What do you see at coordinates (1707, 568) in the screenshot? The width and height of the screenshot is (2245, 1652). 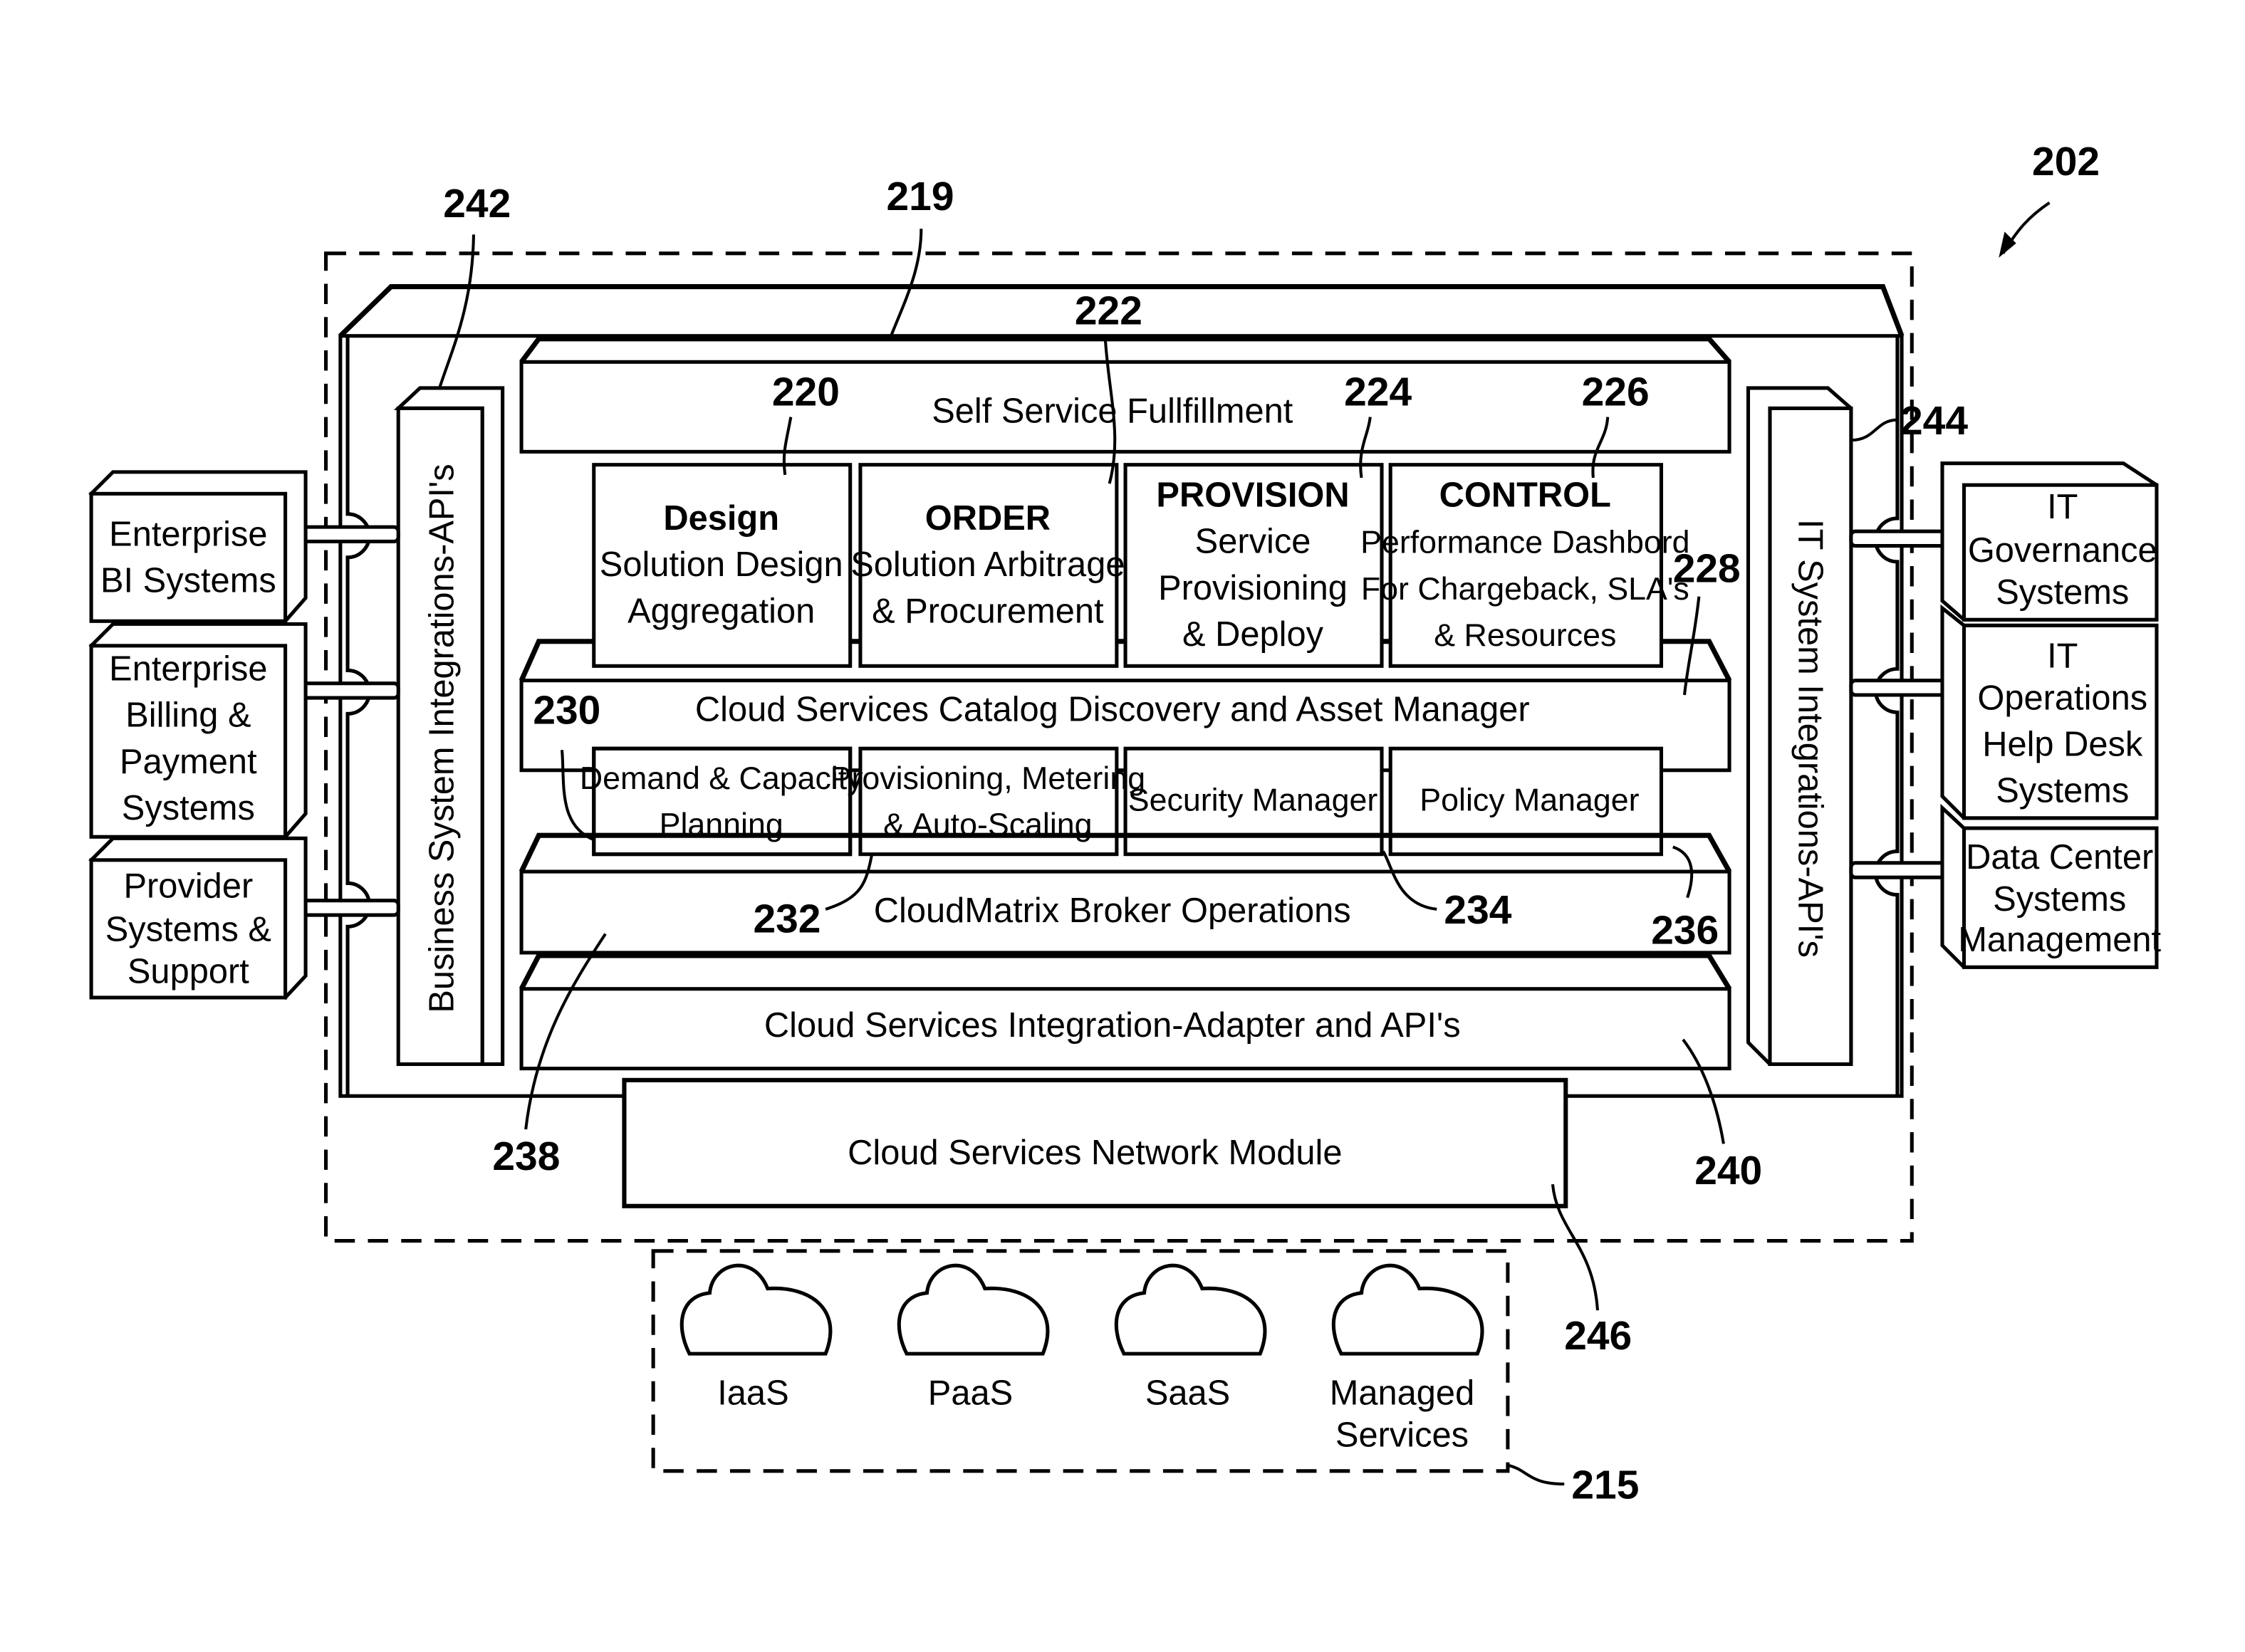 I see `ref-228: 228` at bounding box center [1707, 568].